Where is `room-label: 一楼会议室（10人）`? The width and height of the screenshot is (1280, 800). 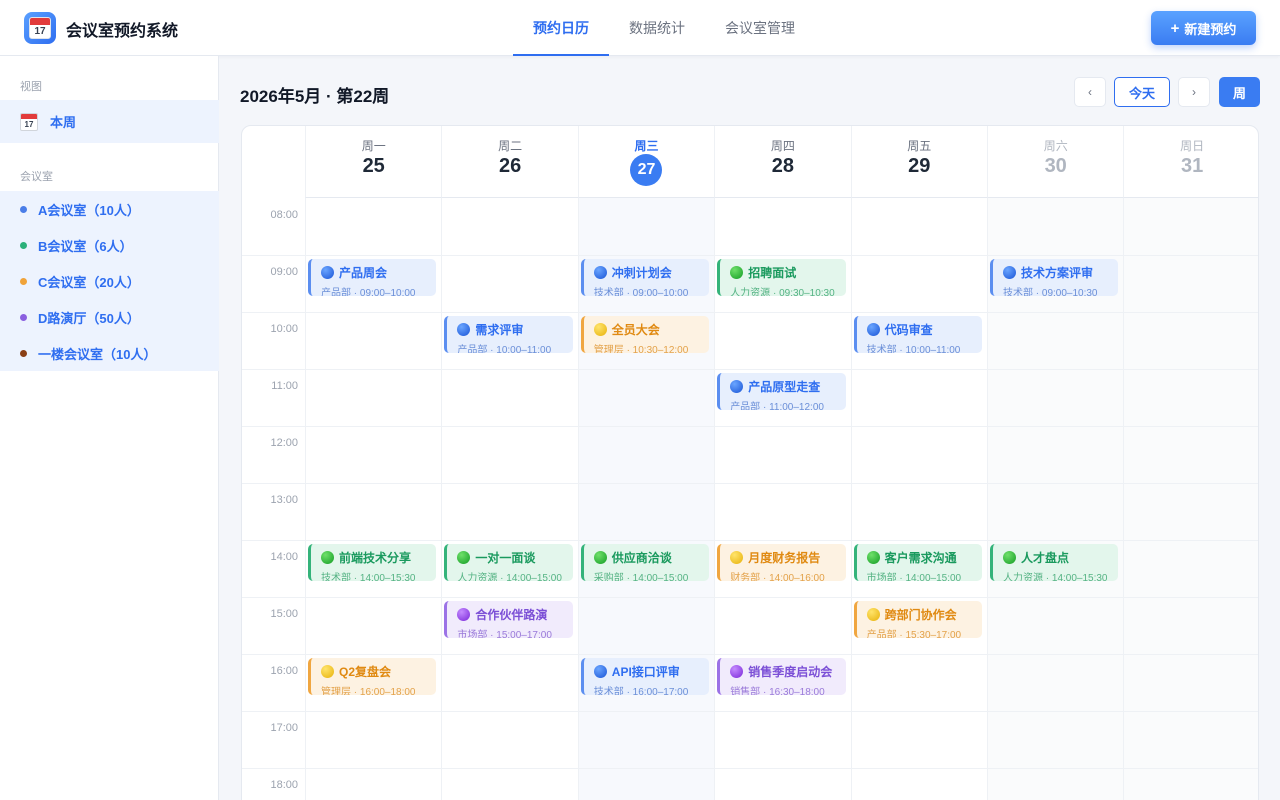
room-label: 一楼会议室（10人） is located at coordinates (97, 354).